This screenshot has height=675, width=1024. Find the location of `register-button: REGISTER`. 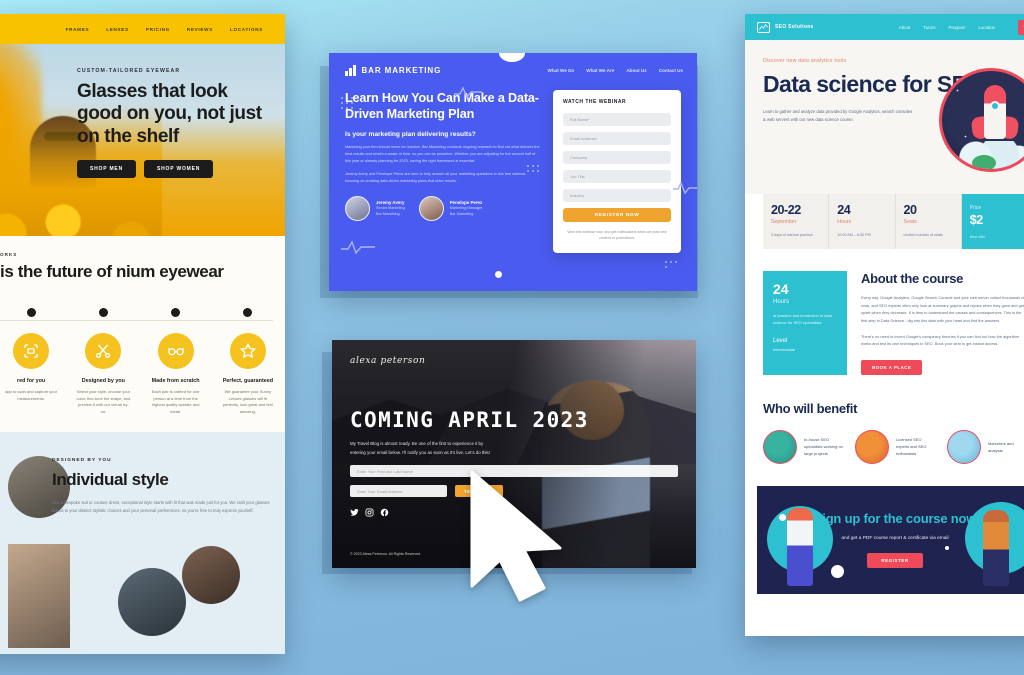

register-button: REGISTER is located at coordinates (895, 561).